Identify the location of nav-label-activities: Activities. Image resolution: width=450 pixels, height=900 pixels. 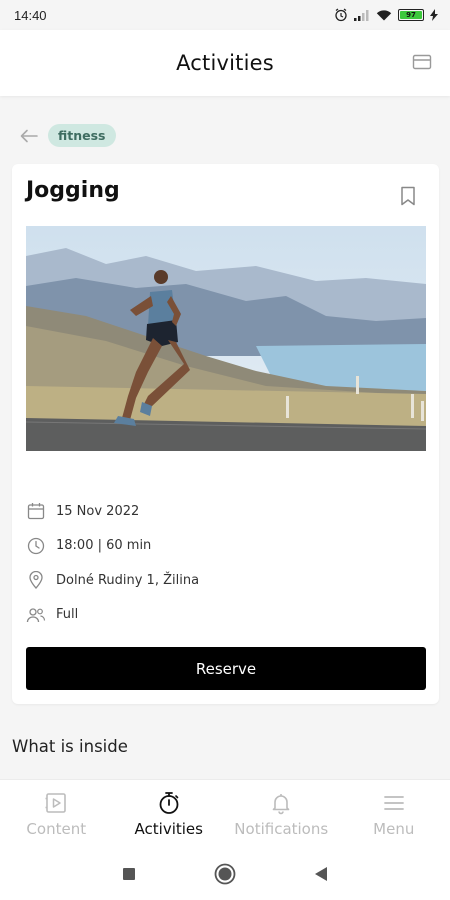
(168, 828).